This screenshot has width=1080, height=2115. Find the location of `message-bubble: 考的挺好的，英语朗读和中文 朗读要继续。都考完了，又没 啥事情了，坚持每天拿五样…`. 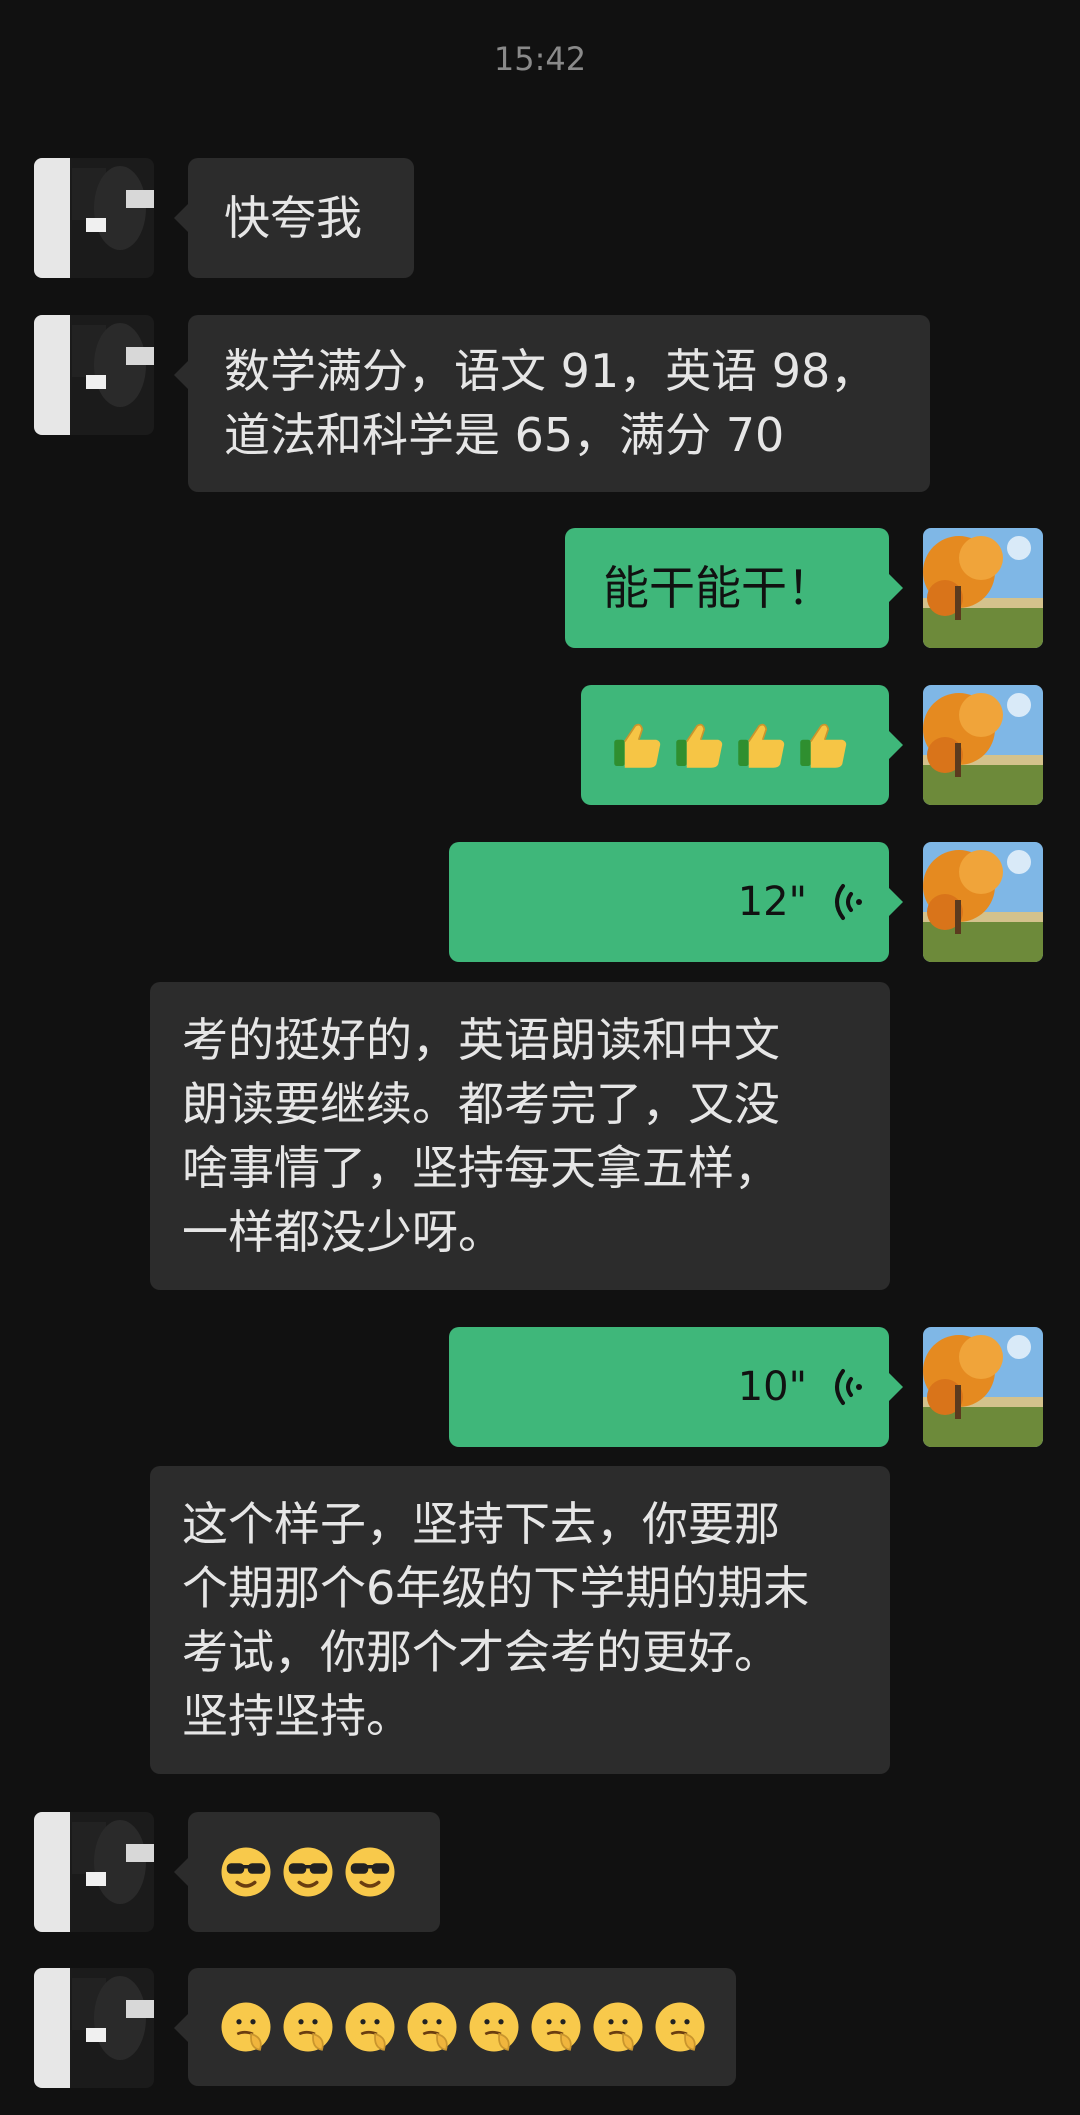

message-bubble: 考的挺好的，英语朗读和中文 朗读要继续。都考完了，又没 啥事情了，坚持每天拿五样… is located at coordinates (520, 1136).